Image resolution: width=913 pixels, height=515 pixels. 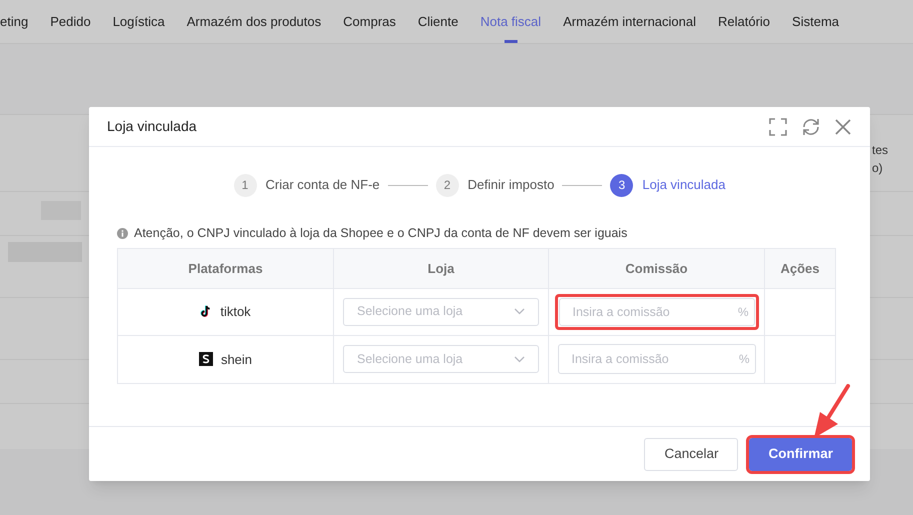 I want to click on column-header: Ações, so click(x=800, y=269).